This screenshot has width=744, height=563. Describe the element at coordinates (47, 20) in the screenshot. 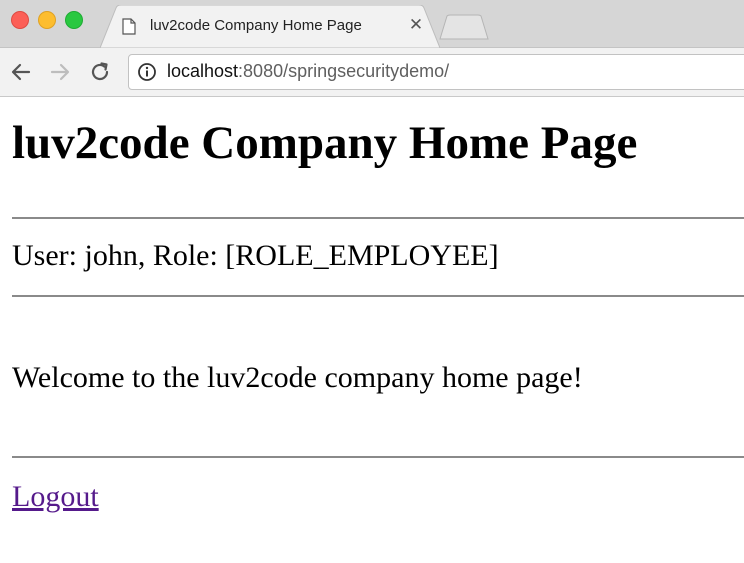

I see `window-minimize-button` at that location.